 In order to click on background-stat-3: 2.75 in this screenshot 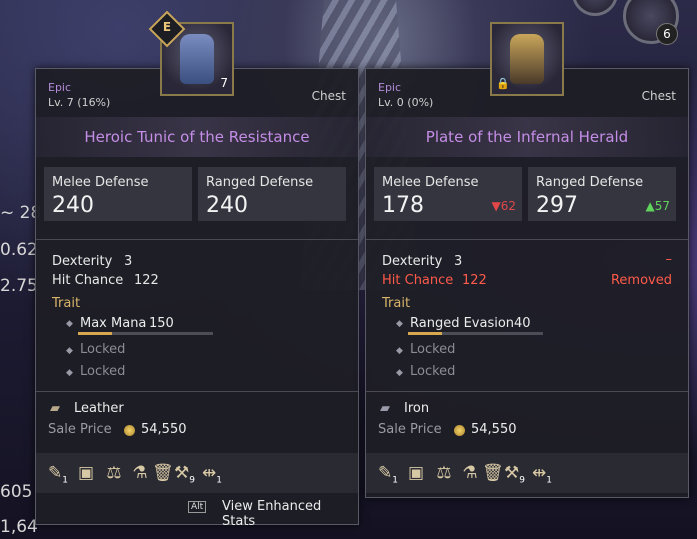, I will do `click(19, 286)`.